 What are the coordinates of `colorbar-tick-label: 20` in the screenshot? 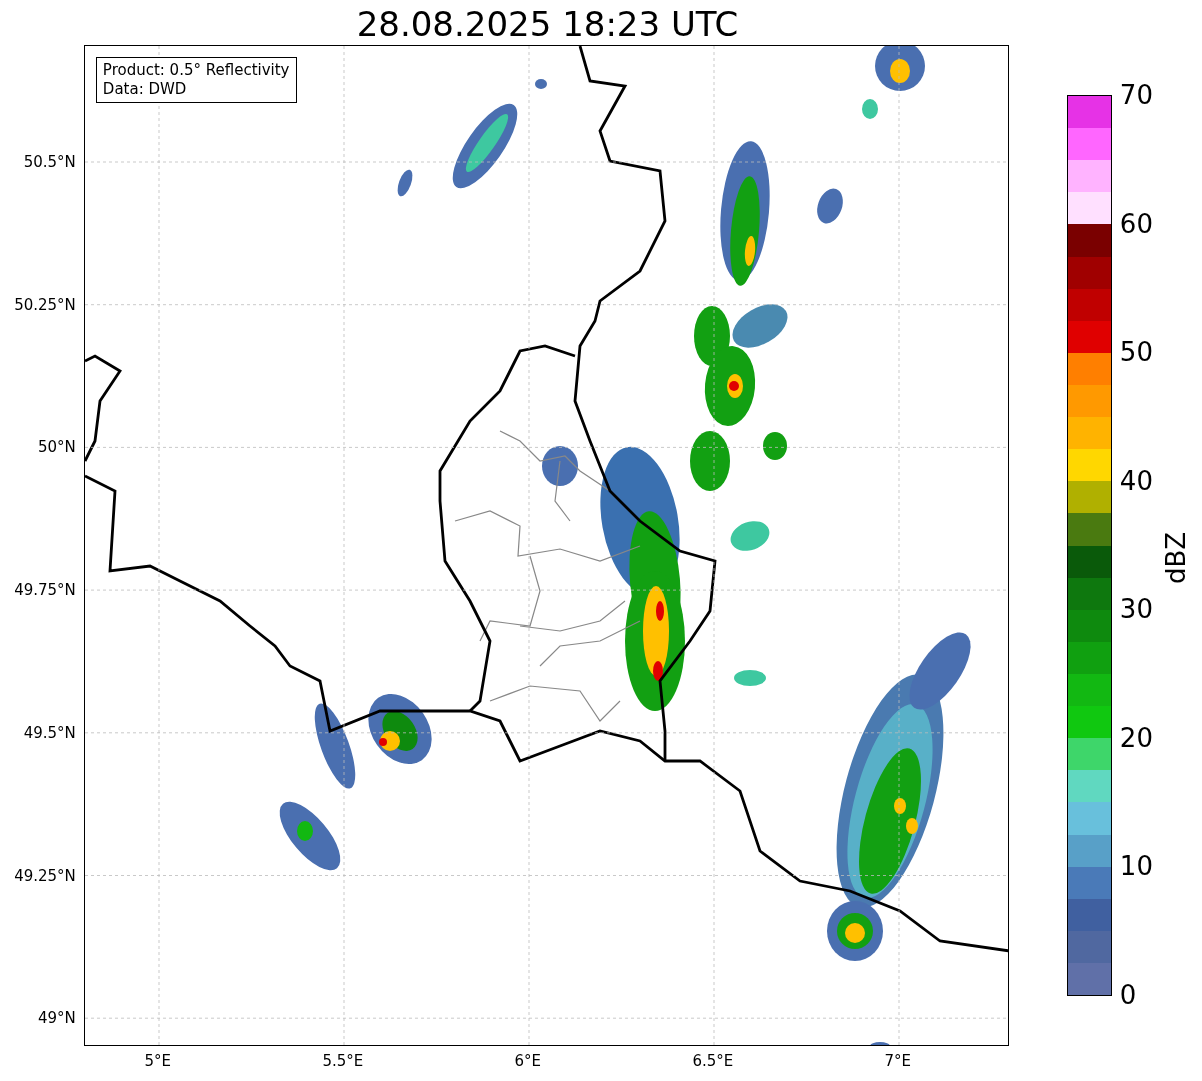 It's located at (1136, 737).